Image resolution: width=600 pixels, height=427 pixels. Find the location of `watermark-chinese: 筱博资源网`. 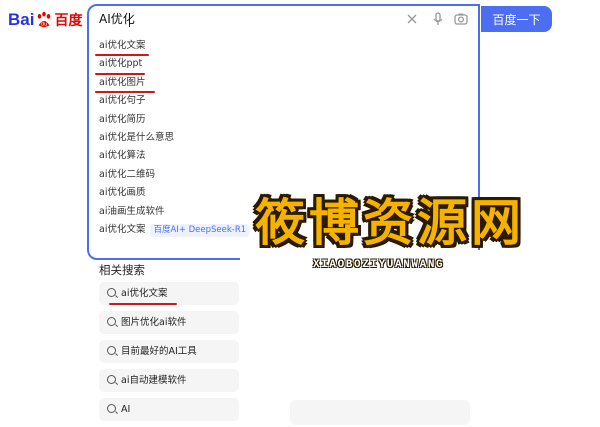

watermark-chinese: 筱博资源网 is located at coordinates (390, 223).